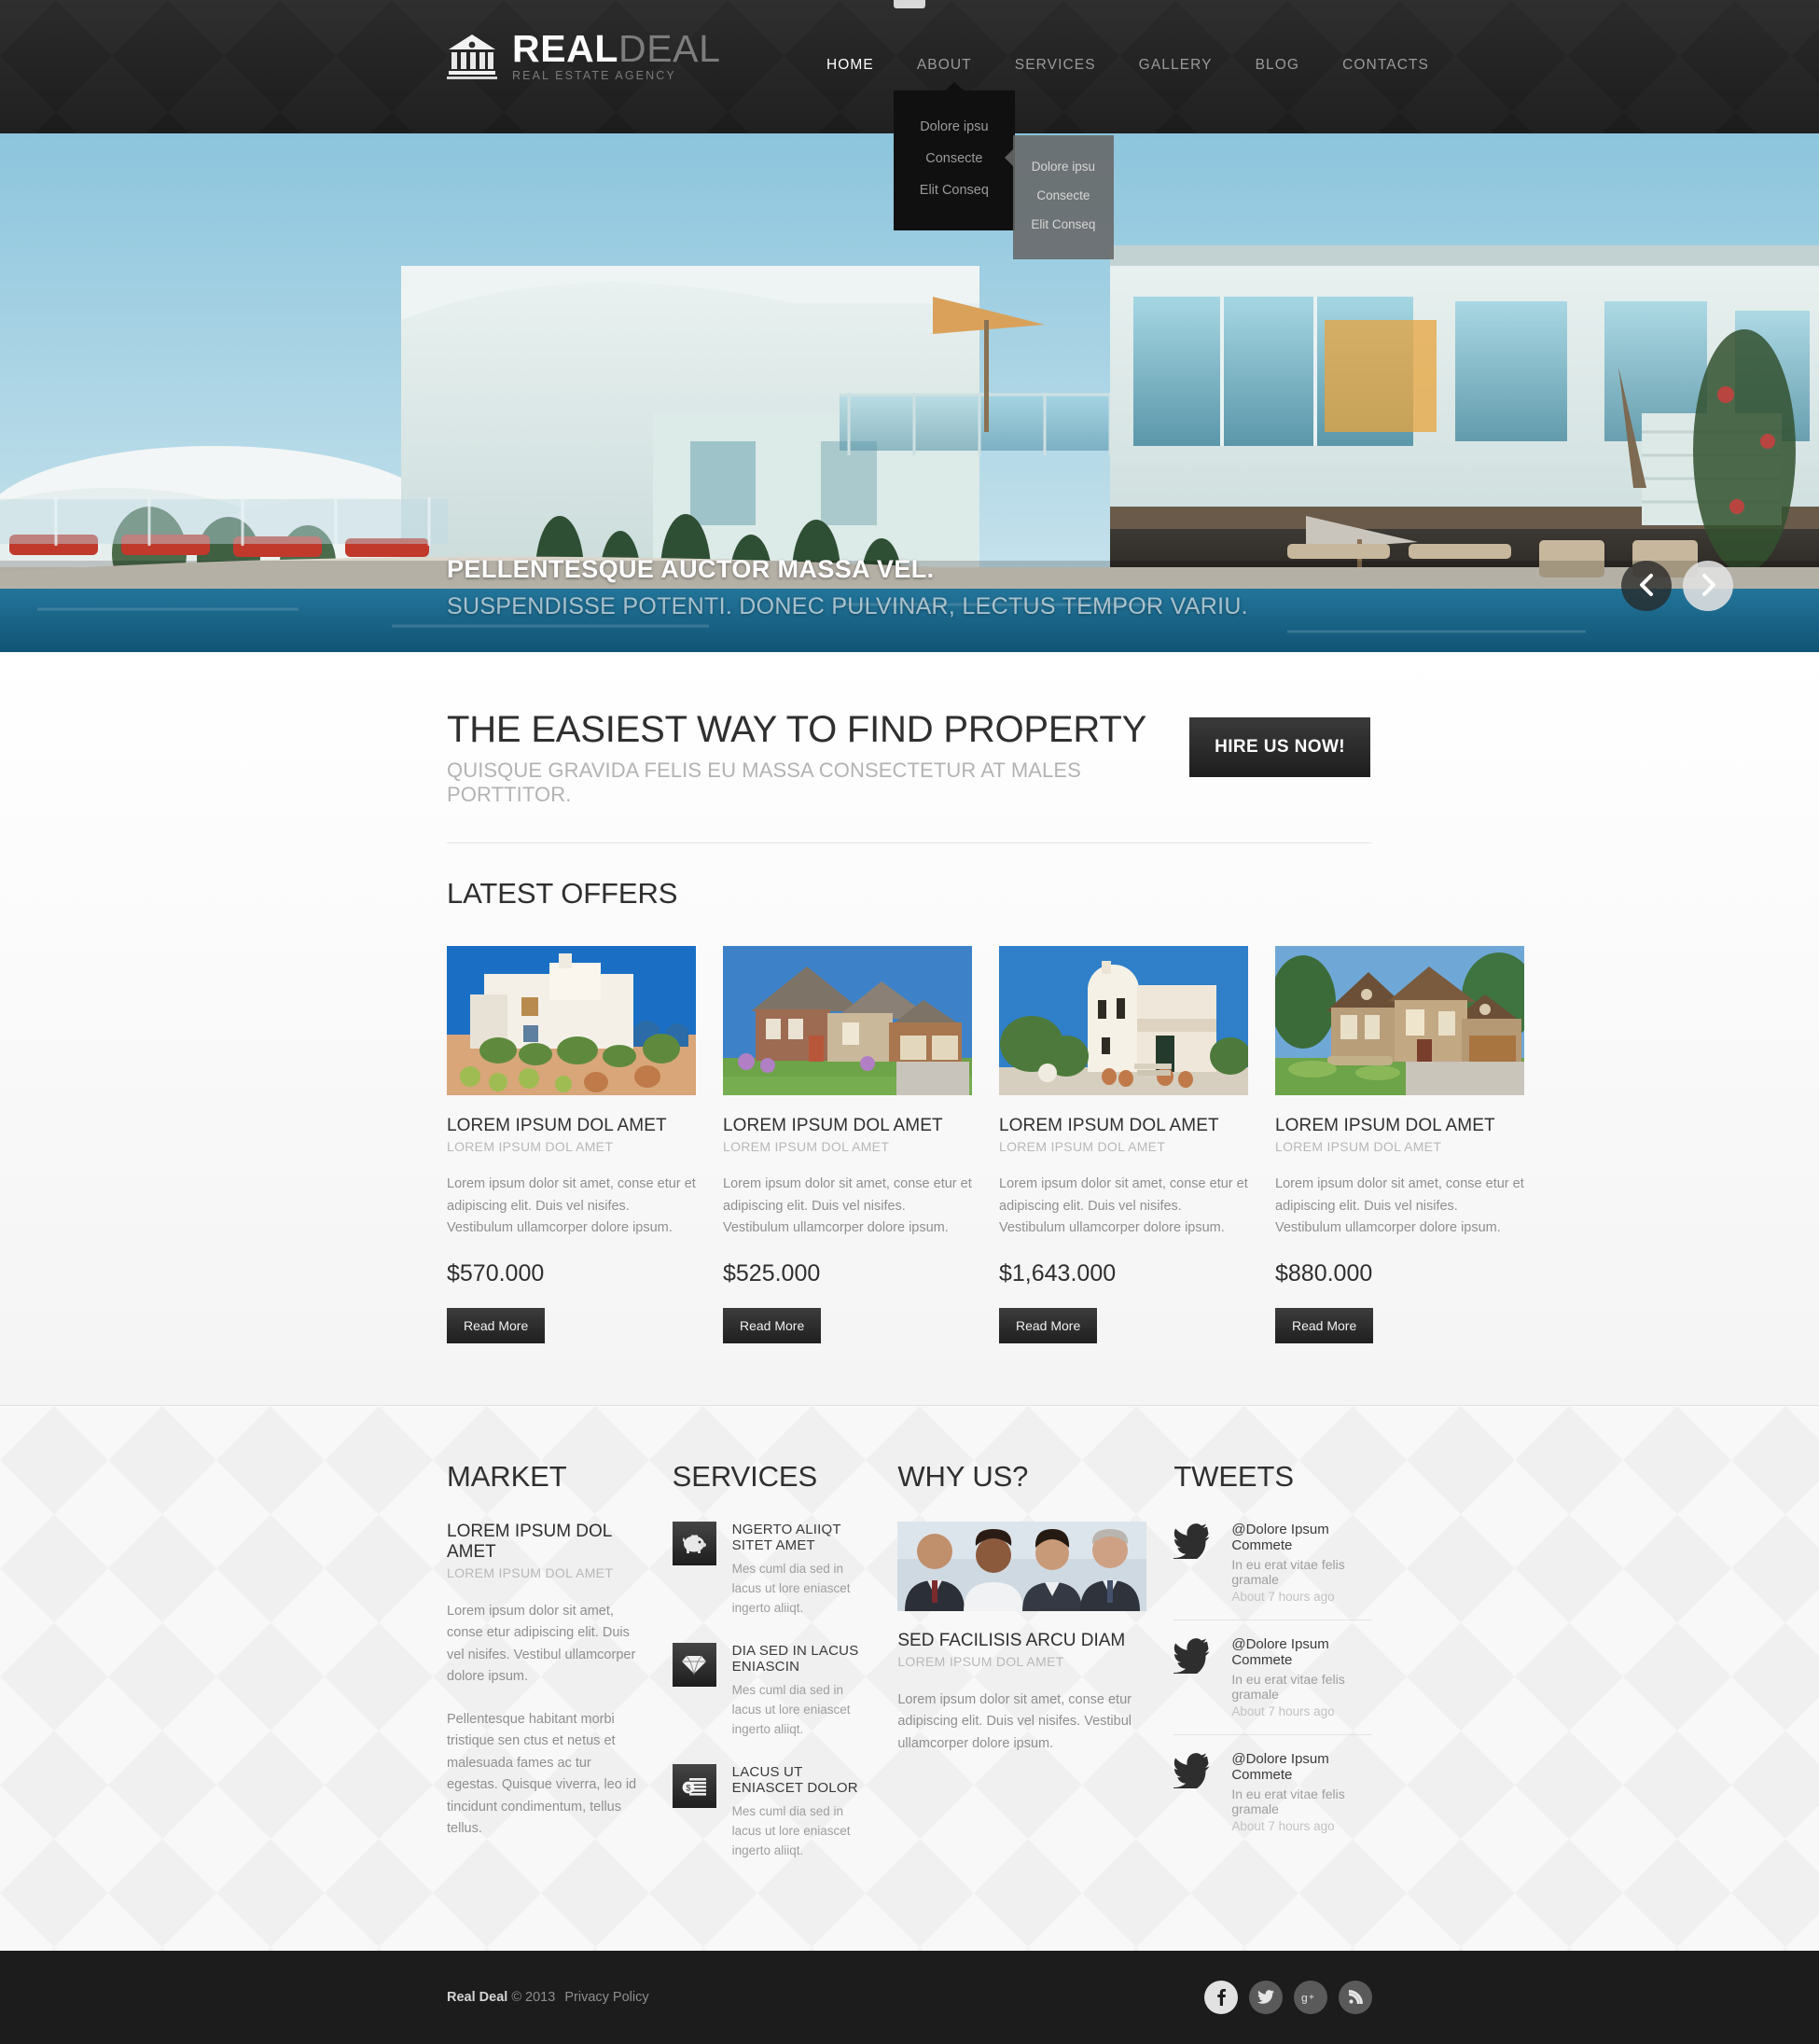 The width and height of the screenshot is (1819, 2044). Describe the element at coordinates (847, 1021) in the screenshot. I see `offer-thumbnail-brick-house` at that location.